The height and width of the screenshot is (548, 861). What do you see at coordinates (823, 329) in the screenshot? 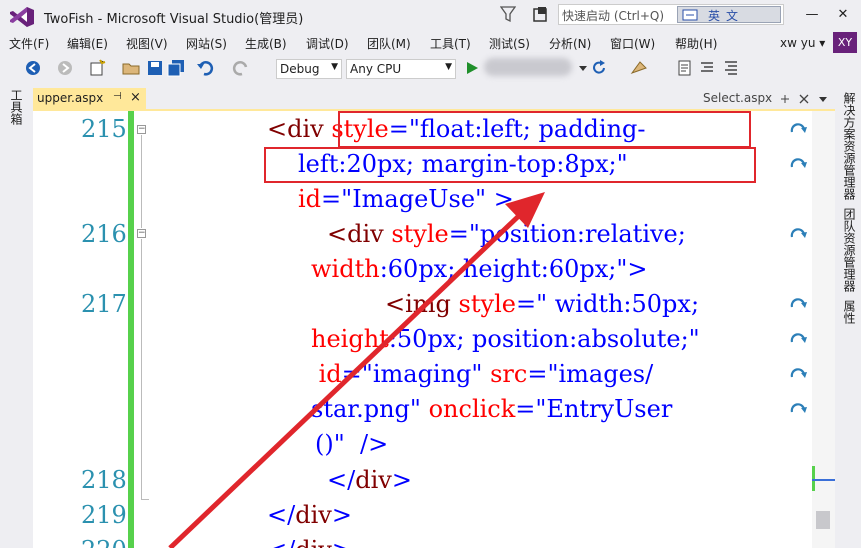
I see `vertical-scrollbar` at bounding box center [823, 329].